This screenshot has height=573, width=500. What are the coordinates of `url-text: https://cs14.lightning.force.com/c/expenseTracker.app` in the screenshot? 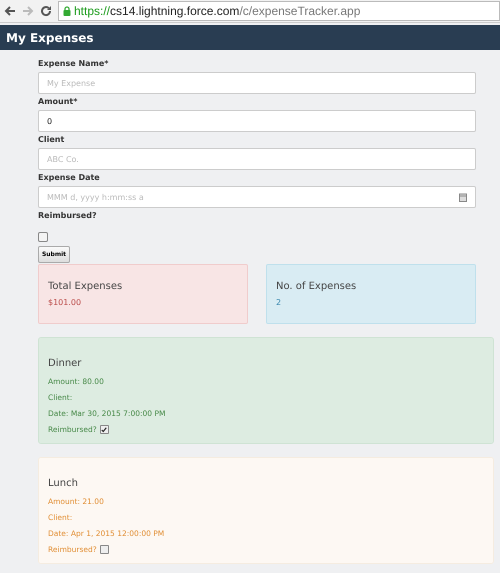 It's located at (217, 11).